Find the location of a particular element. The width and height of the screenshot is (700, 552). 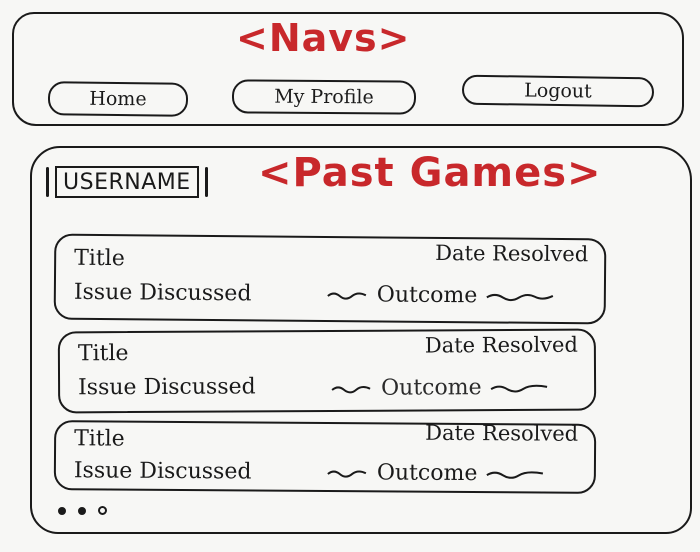

username-label: USERNAME is located at coordinates (127, 182).